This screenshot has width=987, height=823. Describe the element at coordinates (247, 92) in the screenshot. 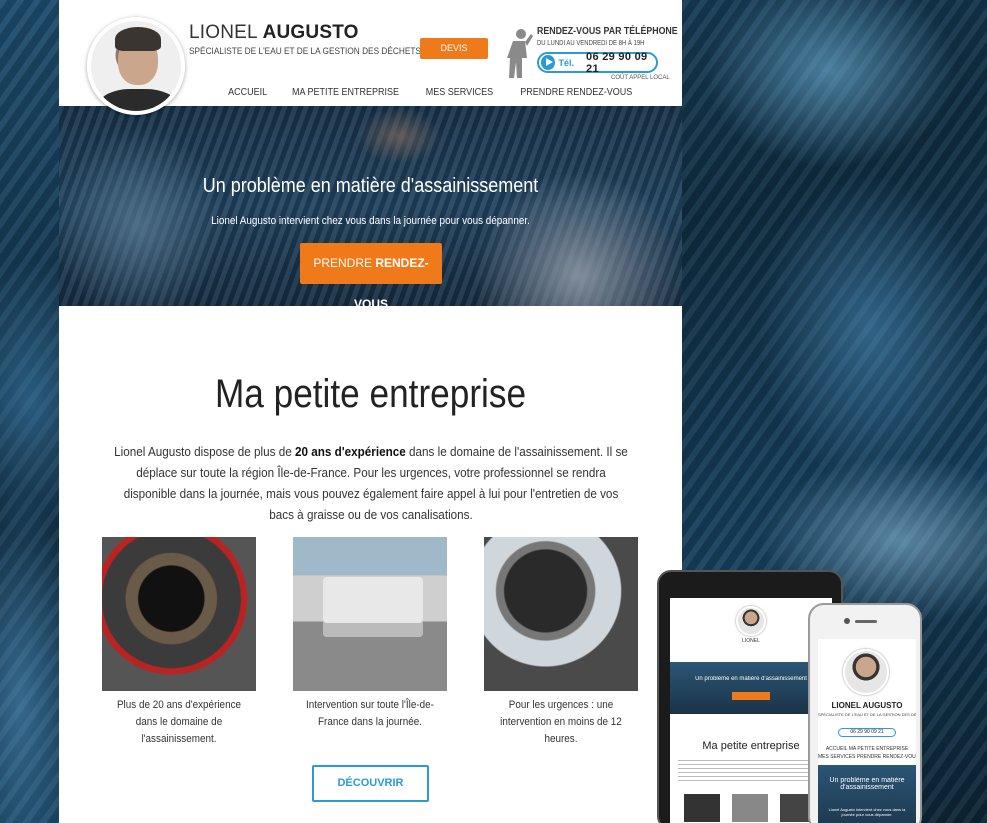

I see `nav-item-accueil: ACCUEIL` at that location.